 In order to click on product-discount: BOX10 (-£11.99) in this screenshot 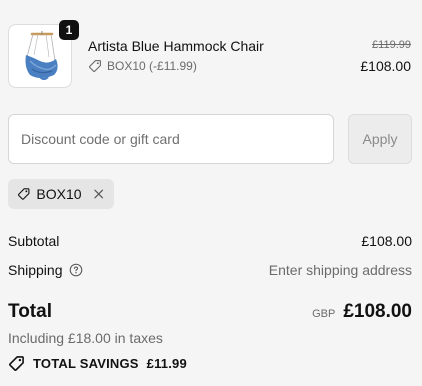, I will do `click(142, 66)`.